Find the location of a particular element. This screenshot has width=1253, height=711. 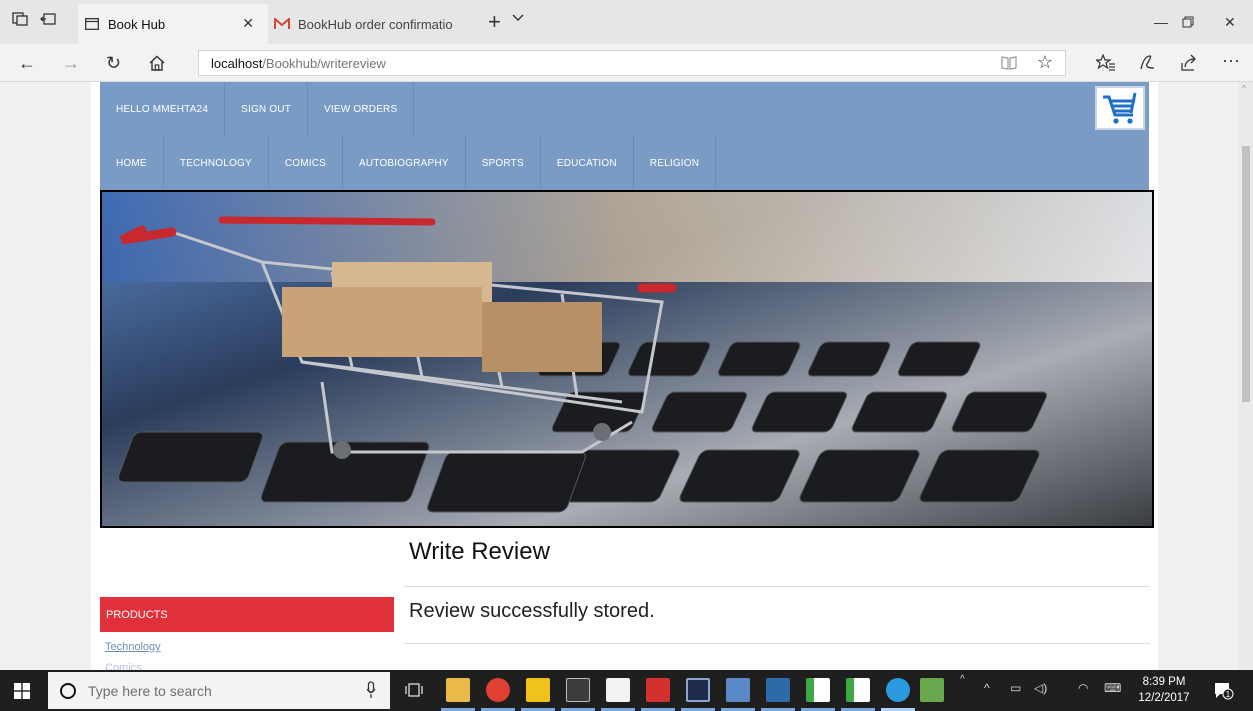

tab-label: BookHub order confirmatio is located at coordinates (375, 24).